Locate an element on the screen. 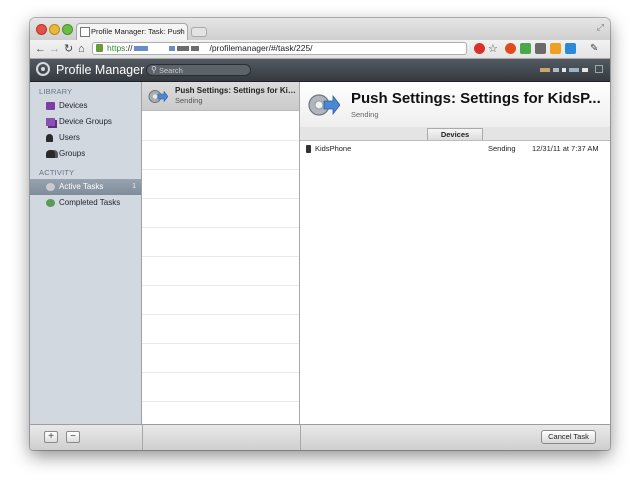 This screenshot has height=493, width=640. sidebar-item-device-groups: Device Groups is located at coordinates (85, 122).